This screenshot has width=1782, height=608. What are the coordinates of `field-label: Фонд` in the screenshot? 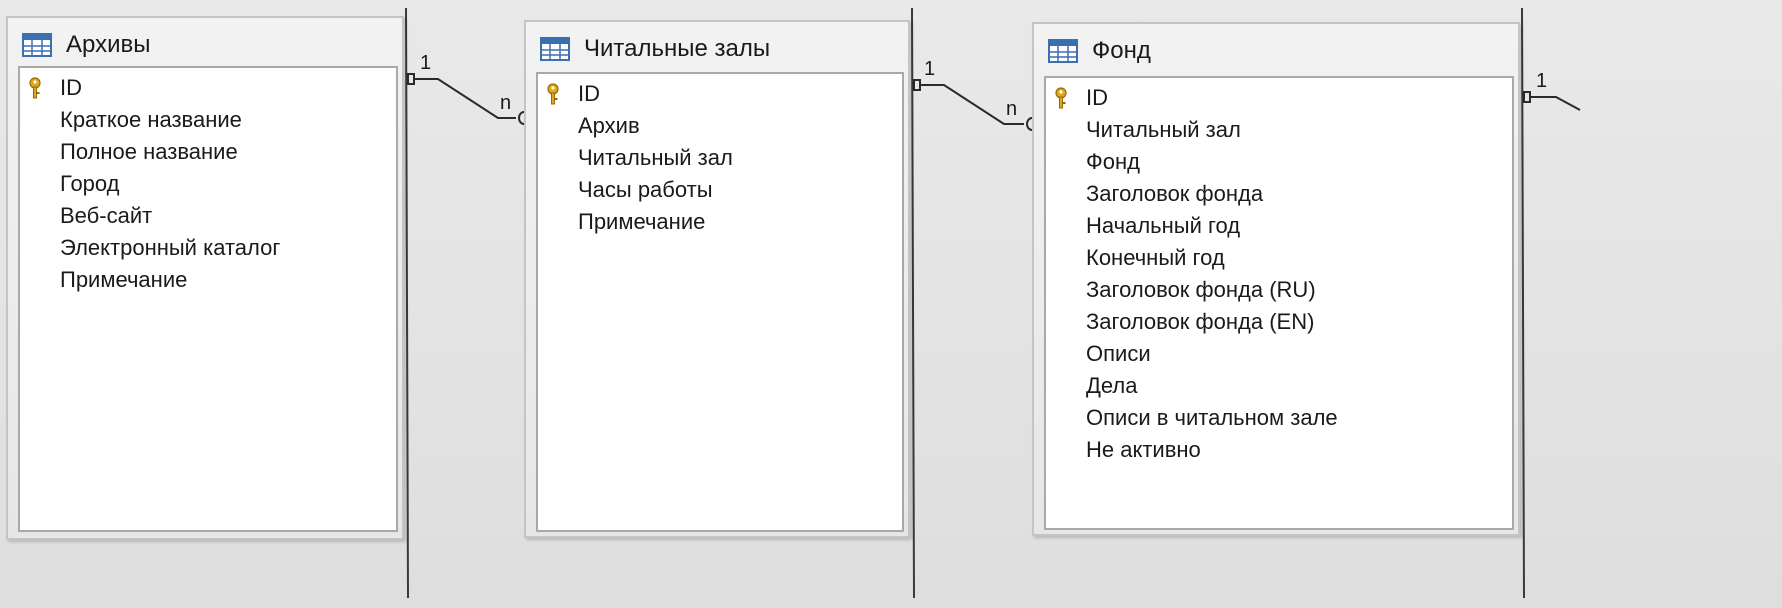 It's located at (1113, 161).